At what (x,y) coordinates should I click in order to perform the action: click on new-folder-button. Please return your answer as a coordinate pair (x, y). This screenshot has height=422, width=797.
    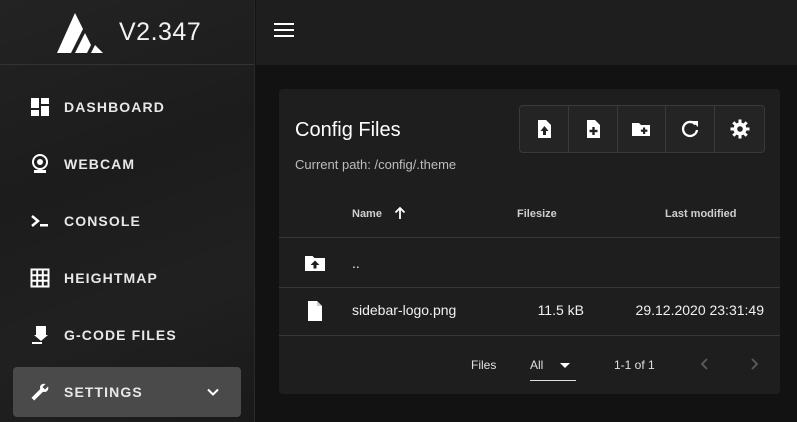
    Looking at the image, I should click on (642, 129).